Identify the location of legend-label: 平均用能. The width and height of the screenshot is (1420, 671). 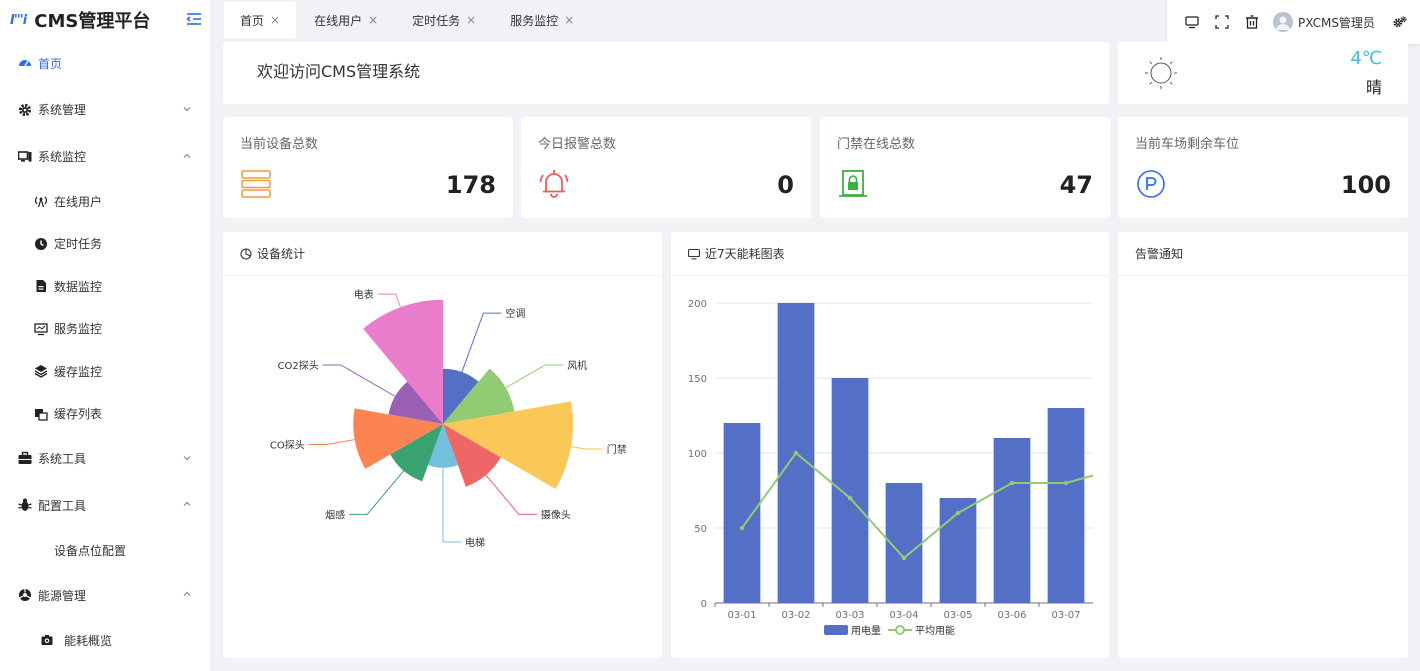
(935, 630).